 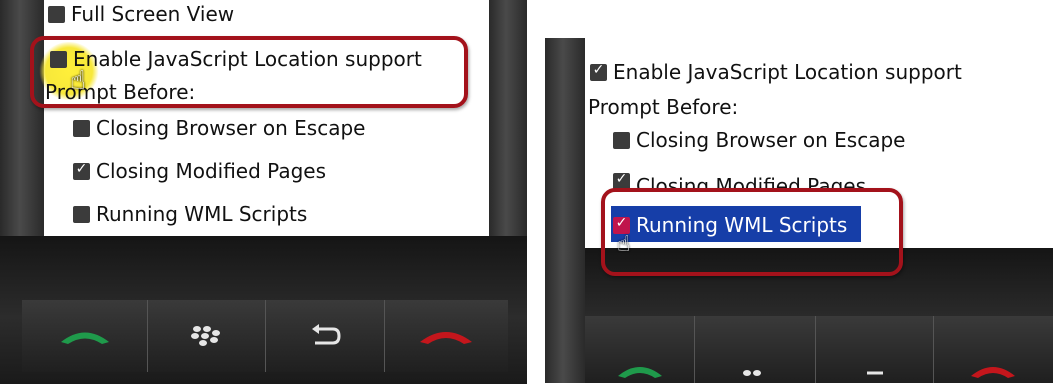 I want to click on option-full-screen-view: Full Screen View, so click(x=141, y=14).